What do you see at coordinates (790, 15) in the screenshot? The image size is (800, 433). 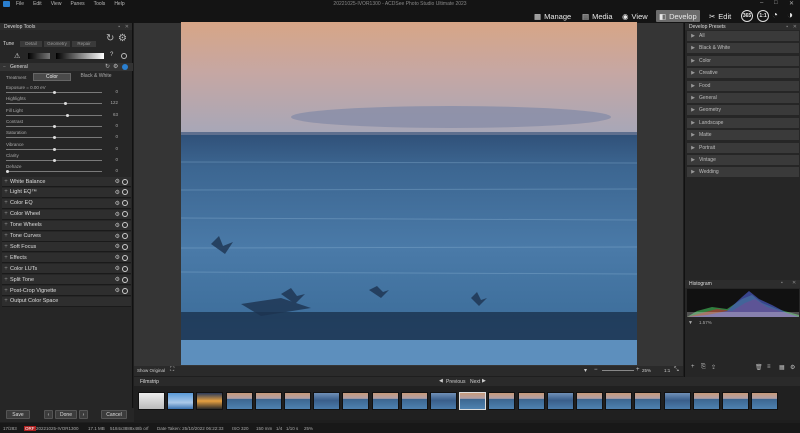 I see `web-icon: ◑` at bounding box center [790, 15].